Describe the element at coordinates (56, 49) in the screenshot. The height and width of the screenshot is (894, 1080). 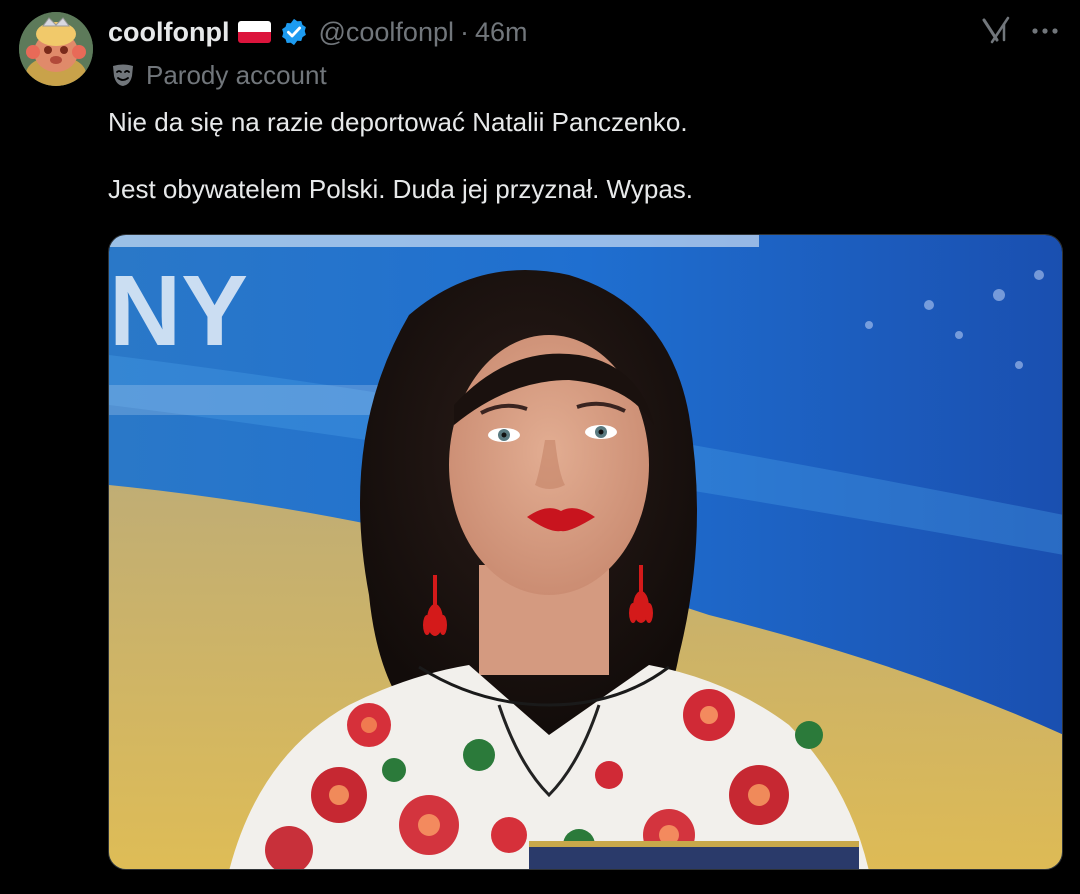
I see `avatar` at that location.